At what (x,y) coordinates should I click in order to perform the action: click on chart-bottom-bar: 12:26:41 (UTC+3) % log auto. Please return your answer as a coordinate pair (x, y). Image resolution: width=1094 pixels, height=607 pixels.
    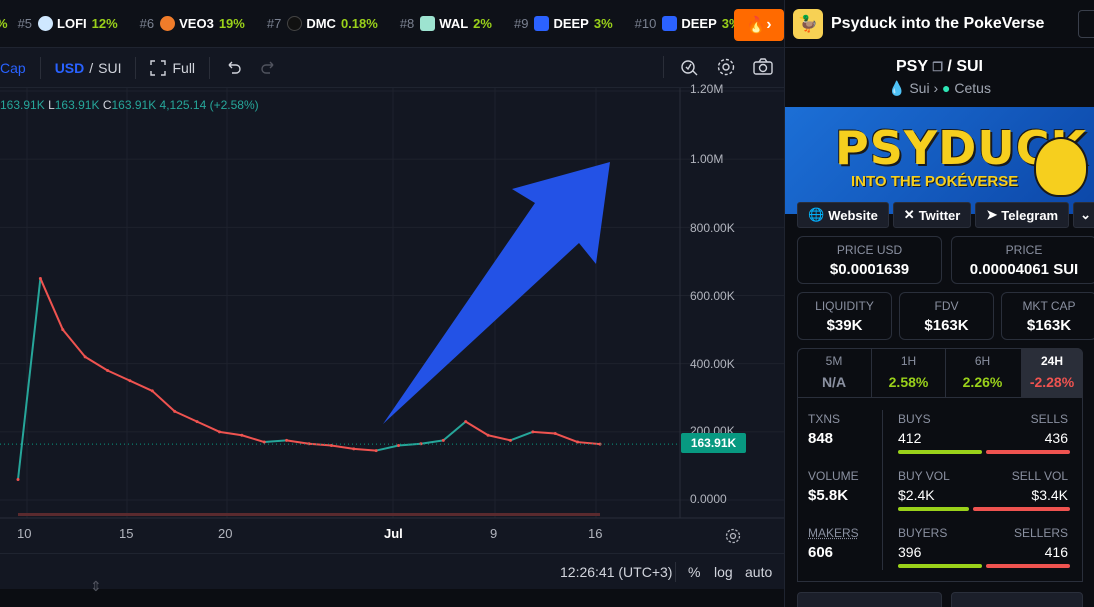
    Looking at the image, I should click on (392, 571).